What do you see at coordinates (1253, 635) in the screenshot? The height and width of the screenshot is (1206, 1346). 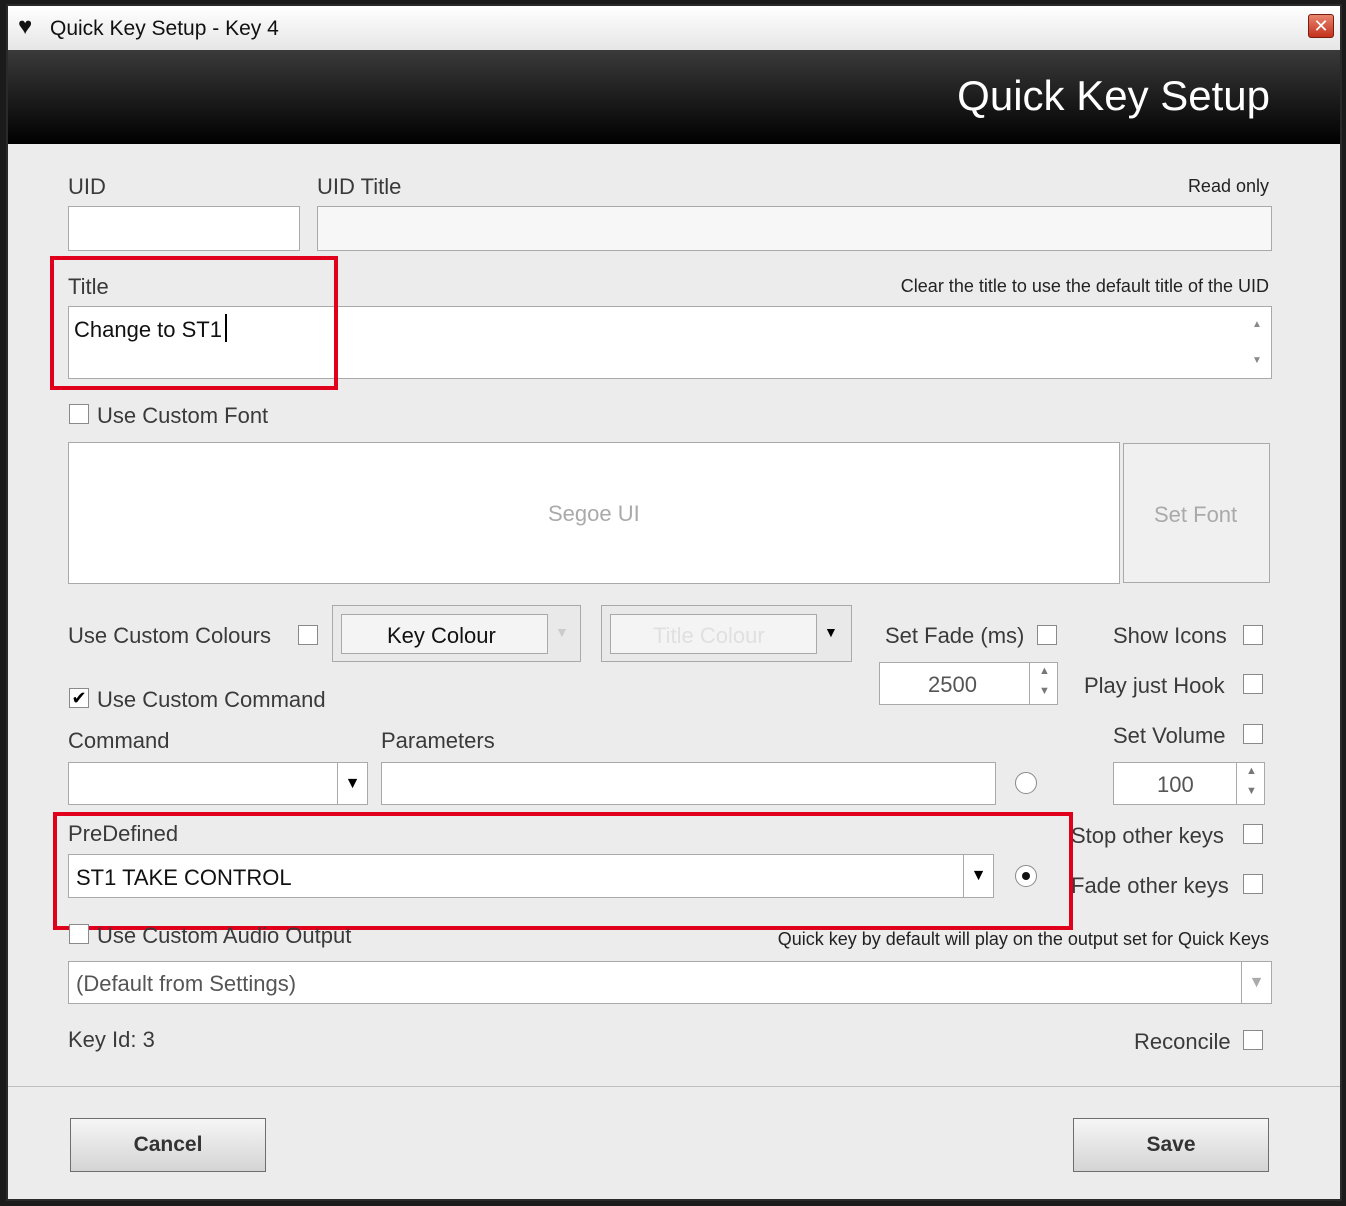 I see `show-icons-checkbox` at bounding box center [1253, 635].